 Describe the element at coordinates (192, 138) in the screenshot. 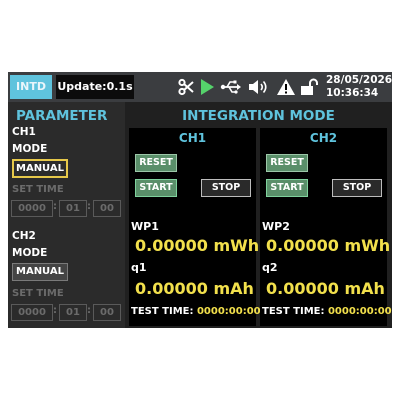

I see `ch1-channel-title: CH1` at that location.